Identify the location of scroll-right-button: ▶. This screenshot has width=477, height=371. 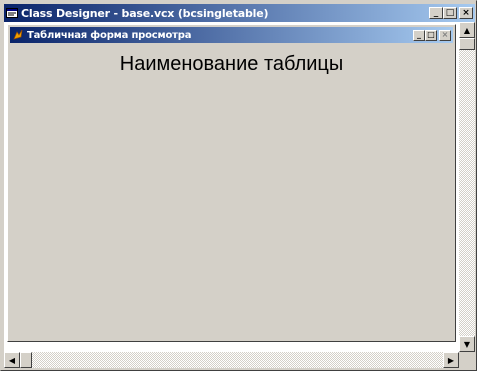
(451, 360).